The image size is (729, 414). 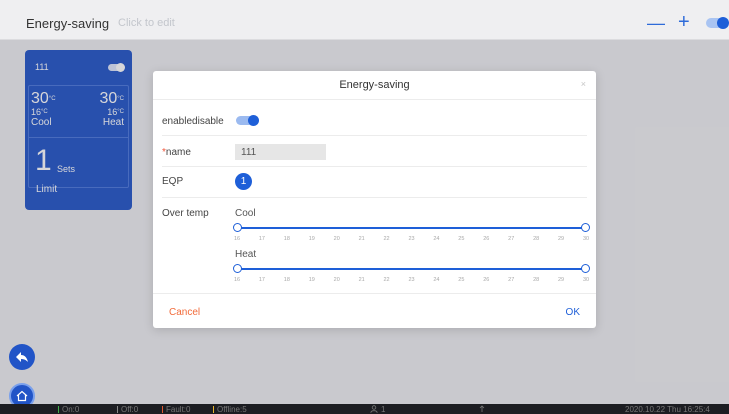 I want to click on over-temp-label: Over temp, so click(x=185, y=213).